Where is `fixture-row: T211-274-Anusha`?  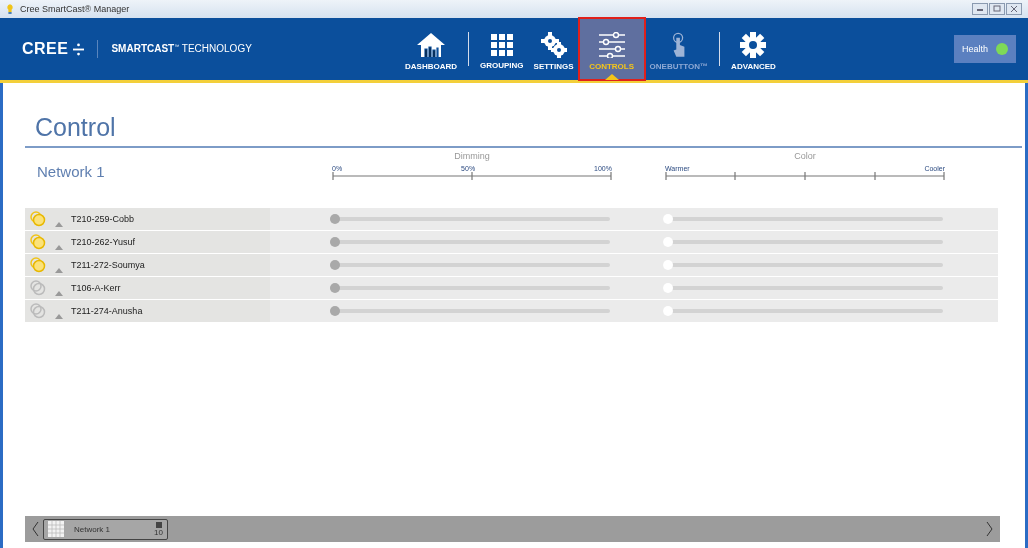 fixture-row: T211-274-Anusha is located at coordinates (511, 311).